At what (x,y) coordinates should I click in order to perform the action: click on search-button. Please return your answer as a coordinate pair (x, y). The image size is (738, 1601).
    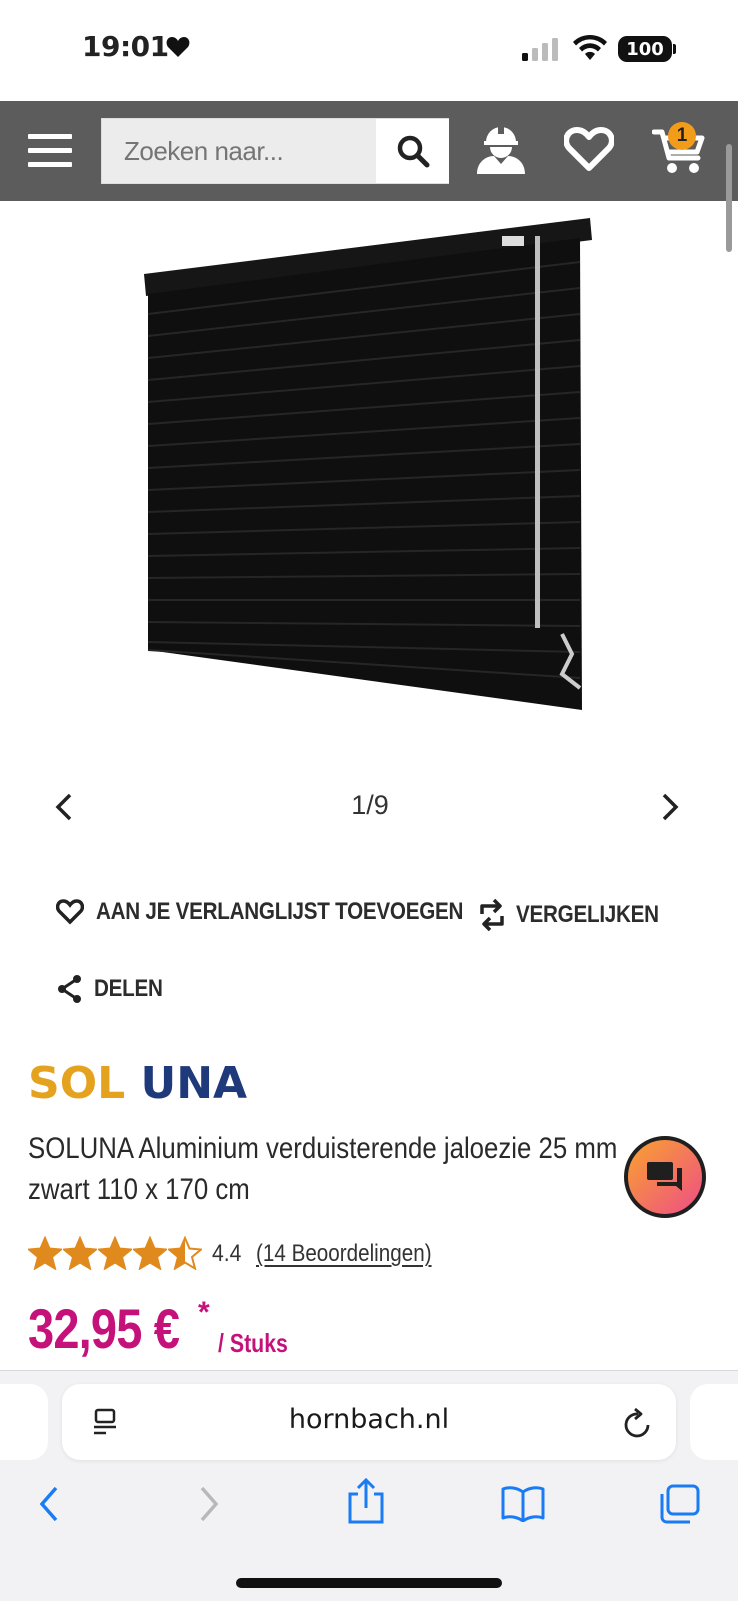
    Looking at the image, I should click on (412, 151).